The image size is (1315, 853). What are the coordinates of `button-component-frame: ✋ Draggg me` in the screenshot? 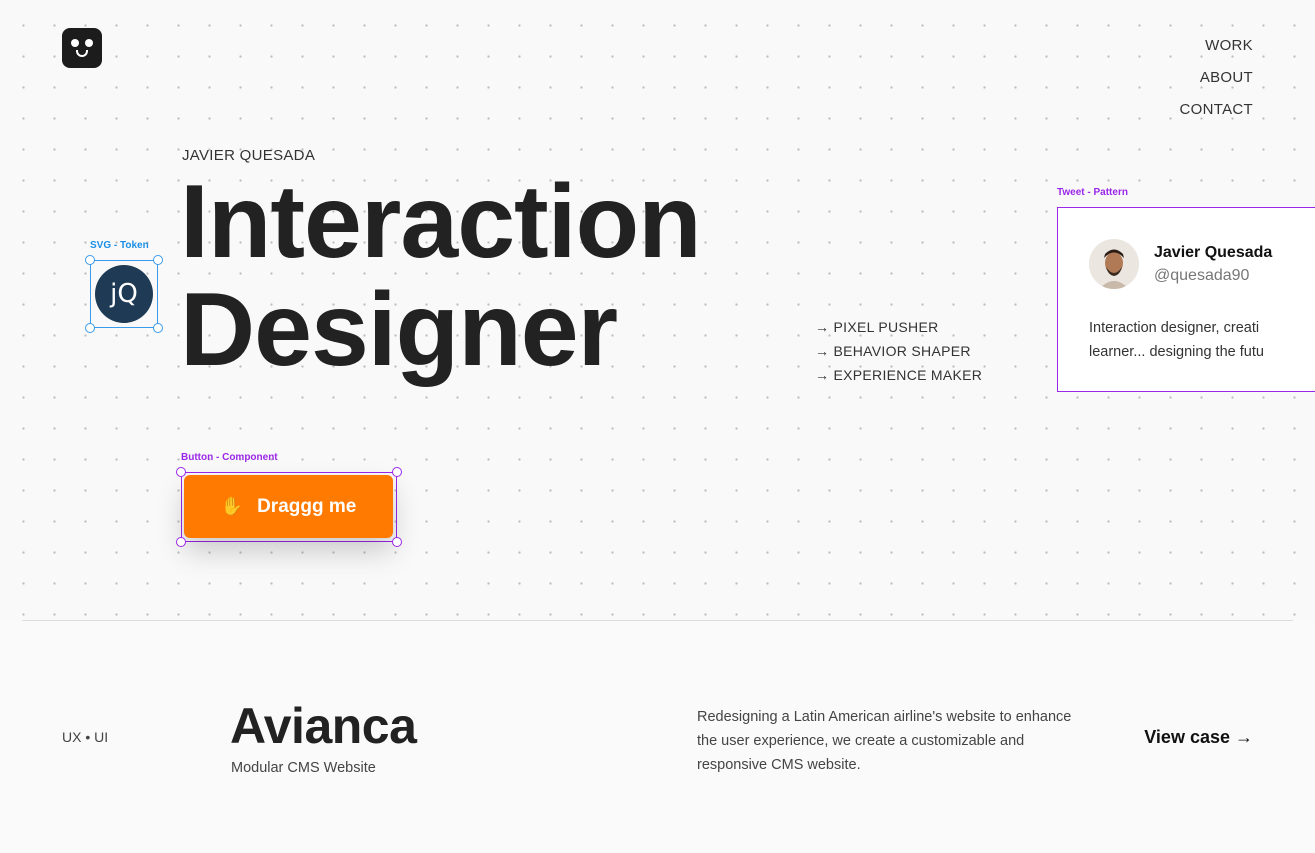 It's located at (289, 507).